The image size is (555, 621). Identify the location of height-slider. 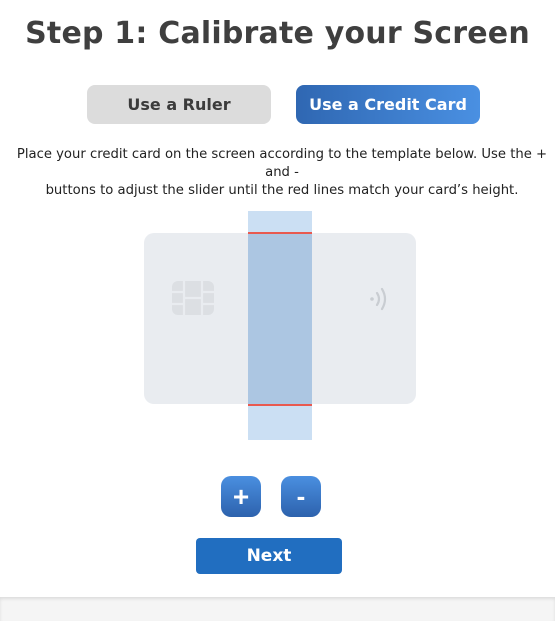
(280, 325).